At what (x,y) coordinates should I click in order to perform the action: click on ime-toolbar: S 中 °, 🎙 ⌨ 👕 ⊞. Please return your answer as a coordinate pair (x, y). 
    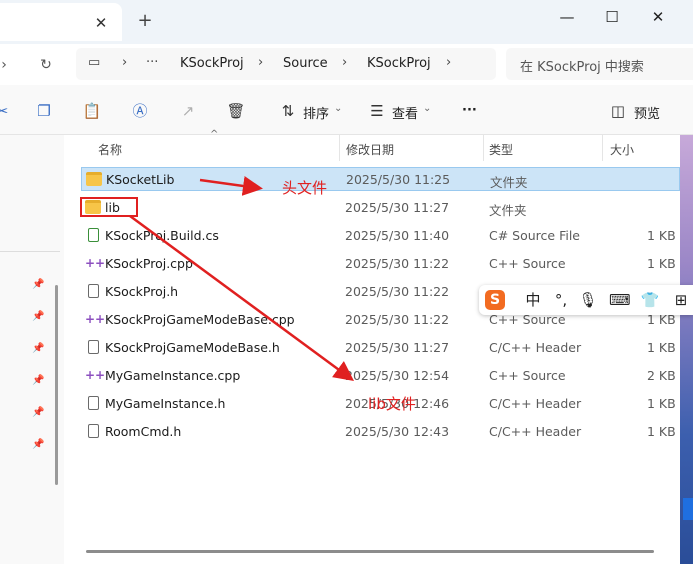
    Looking at the image, I should click on (586, 300).